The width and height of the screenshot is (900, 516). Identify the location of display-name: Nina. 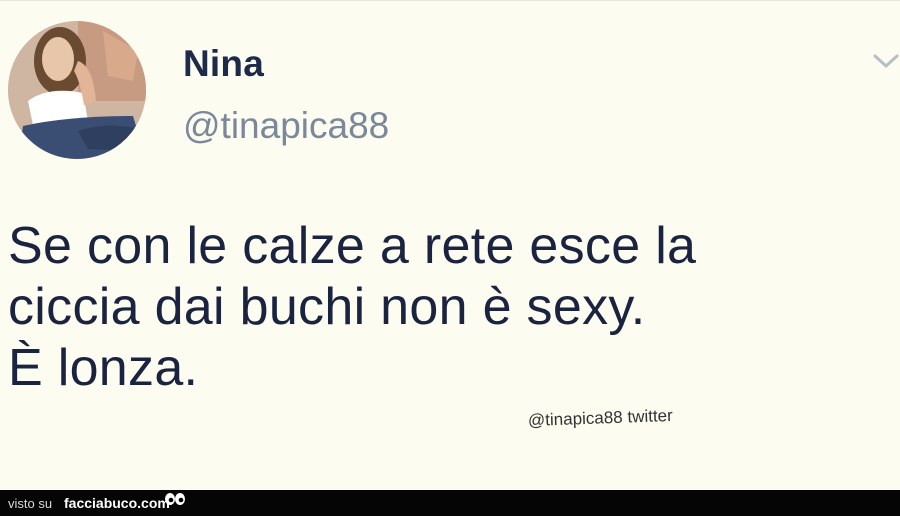
(223, 64).